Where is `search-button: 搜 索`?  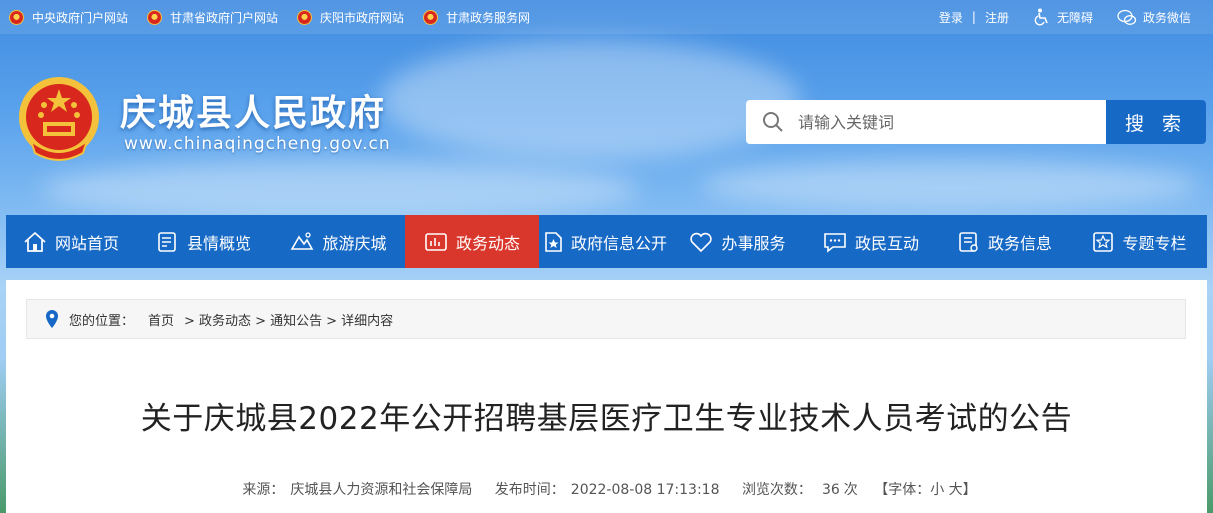
search-button: 搜 索 is located at coordinates (1156, 122).